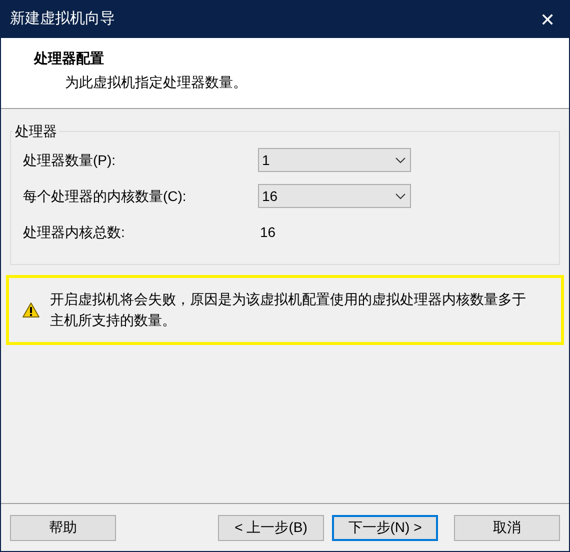  I want to click on dialog-button: < 上一步(B), so click(271, 527).